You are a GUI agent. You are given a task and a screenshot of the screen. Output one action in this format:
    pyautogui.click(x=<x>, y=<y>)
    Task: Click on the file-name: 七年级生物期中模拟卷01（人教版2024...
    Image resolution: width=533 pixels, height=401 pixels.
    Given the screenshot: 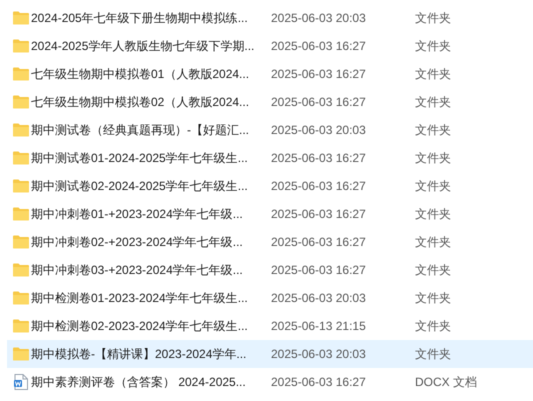 What is the action you would take?
    pyautogui.click(x=140, y=74)
    